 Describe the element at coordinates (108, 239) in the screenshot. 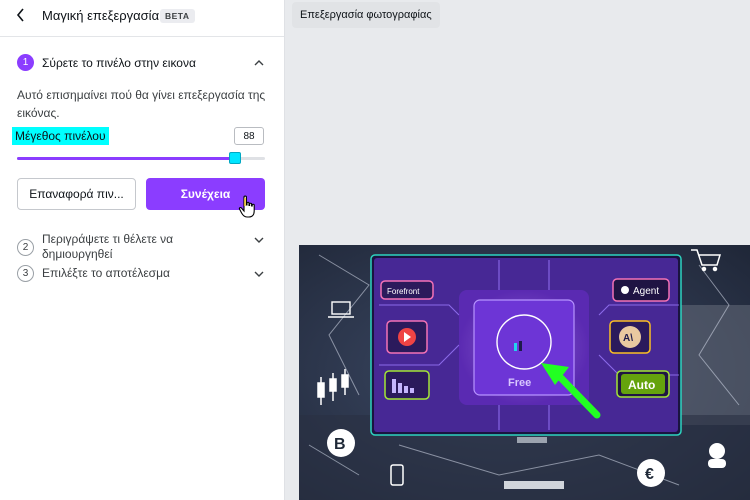

I see `step-2-label-line1: Περιγράψετε τι θέλετε να` at that location.